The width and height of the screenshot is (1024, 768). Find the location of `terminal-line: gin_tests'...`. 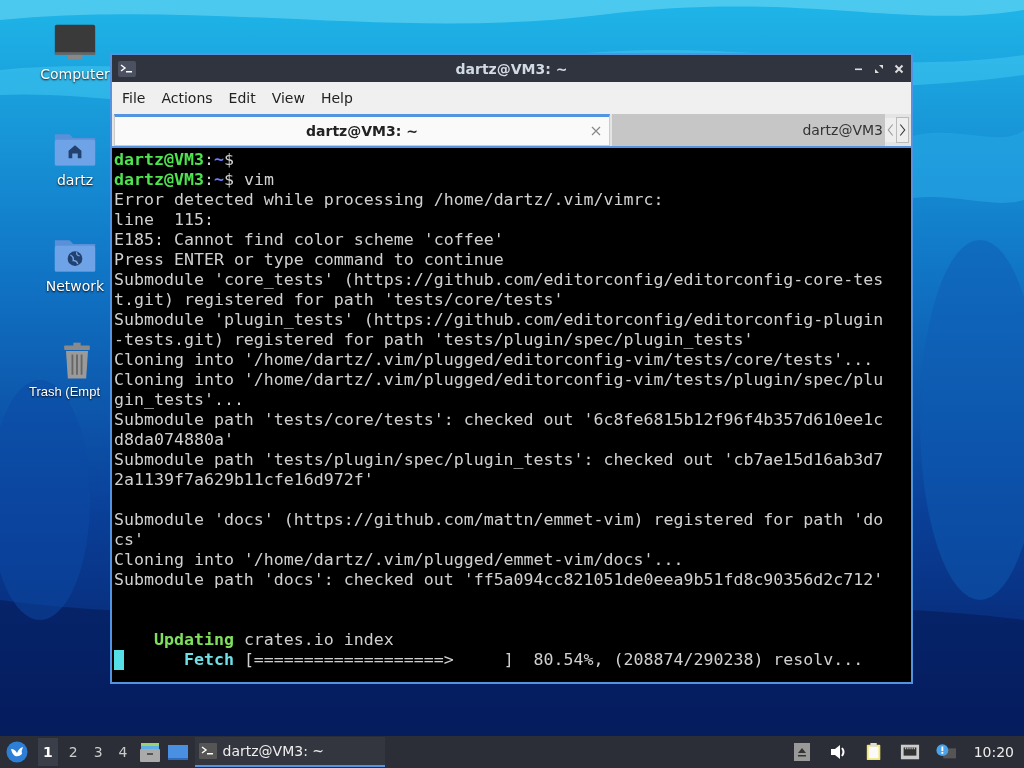

terminal-line: gin_tests'... is located at coordinates (179, 400).